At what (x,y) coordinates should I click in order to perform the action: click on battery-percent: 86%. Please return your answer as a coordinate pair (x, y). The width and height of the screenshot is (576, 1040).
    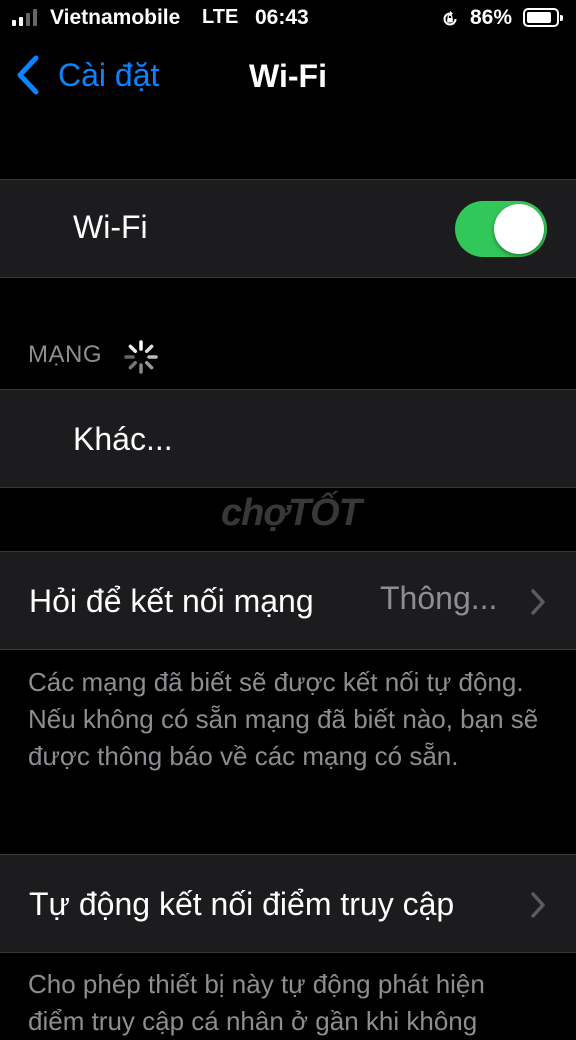
    Looking at the image, I should click on (491, 17).